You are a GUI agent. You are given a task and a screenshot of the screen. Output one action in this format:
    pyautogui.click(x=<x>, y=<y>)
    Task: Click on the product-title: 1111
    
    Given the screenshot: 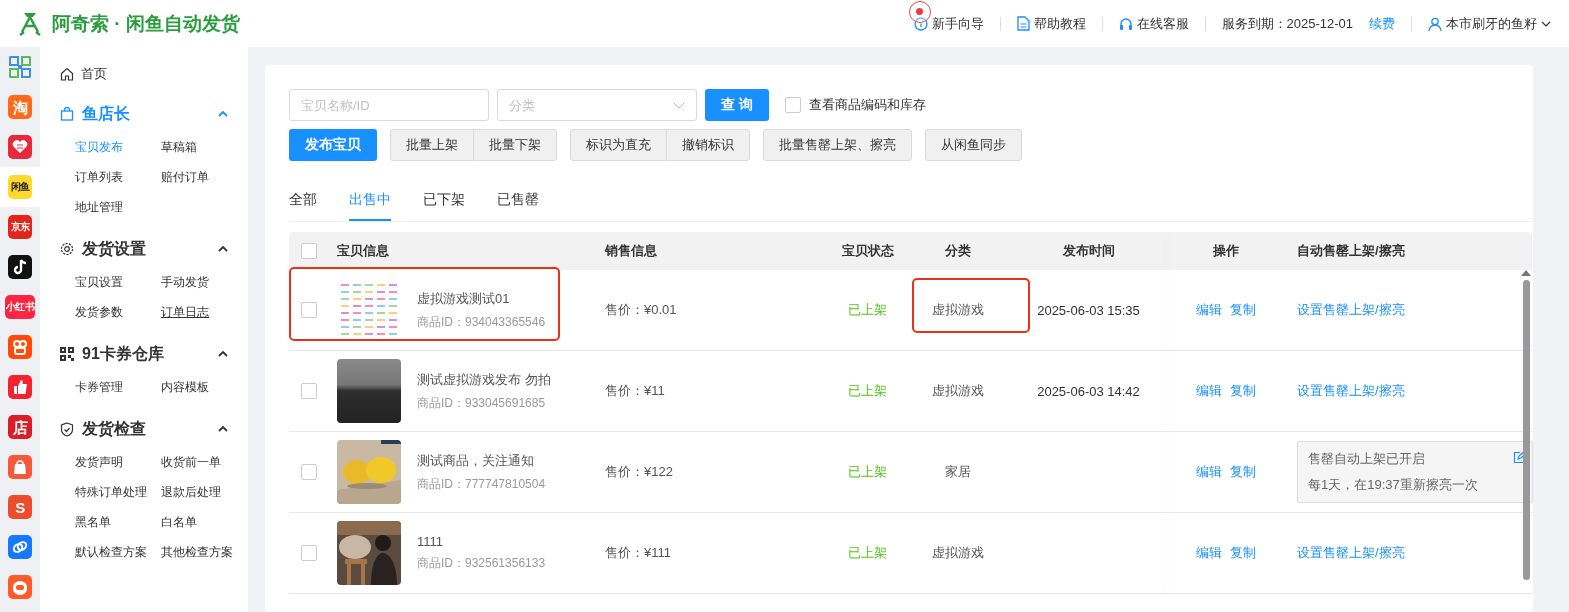 What is the action you would take?
    pyautogui.click(x=431, y=541)
    